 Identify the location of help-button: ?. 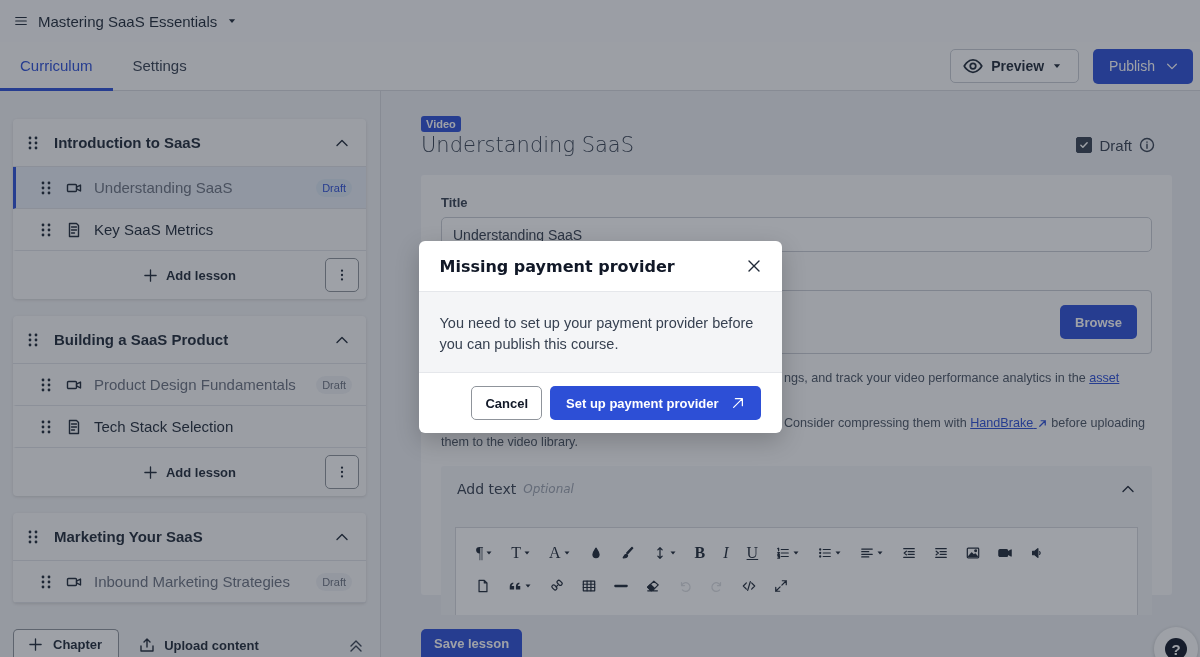
(1176, 642).